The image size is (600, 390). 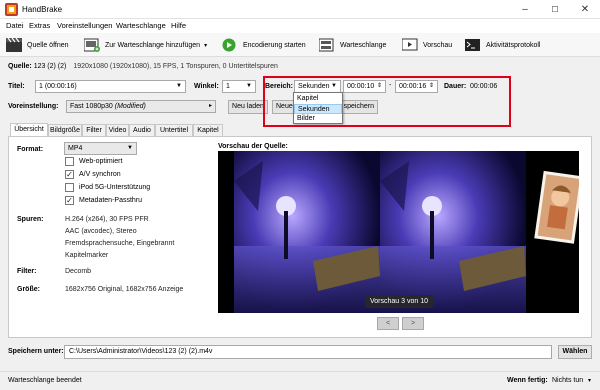 What do you see at coordinates (527, 380) in the screenshot?
I see `when-done-label: Wenn fertig:` at bounding box center [527, 380].